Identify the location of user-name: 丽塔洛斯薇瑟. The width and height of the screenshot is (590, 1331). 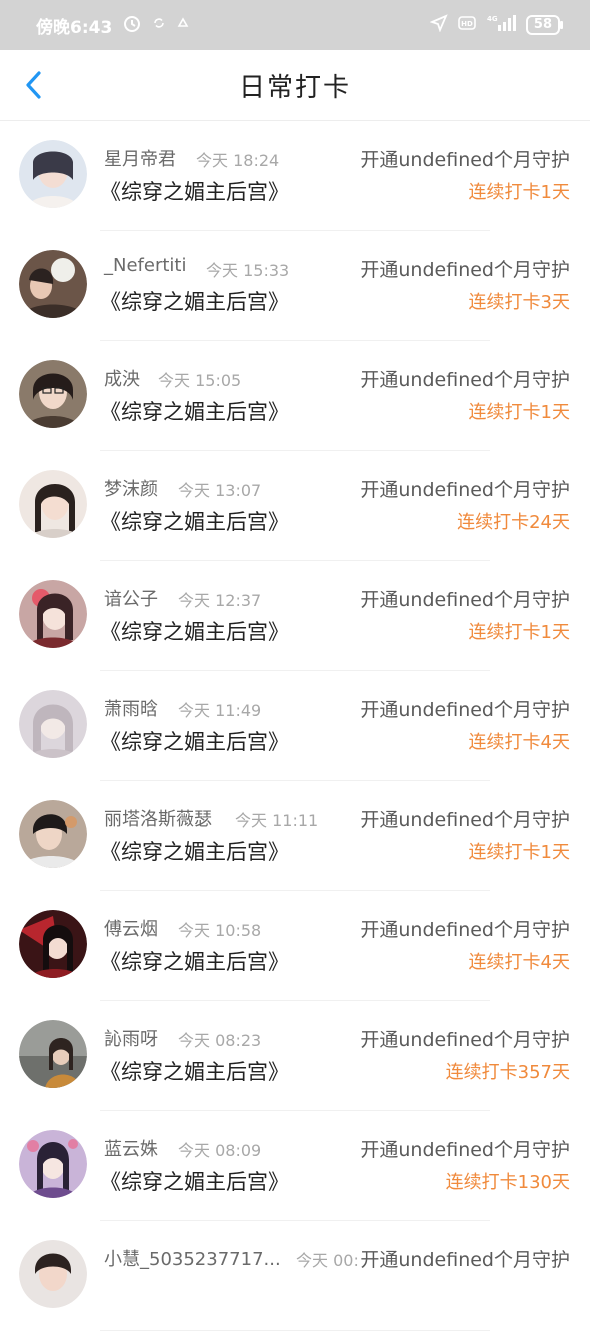
(158, 819).